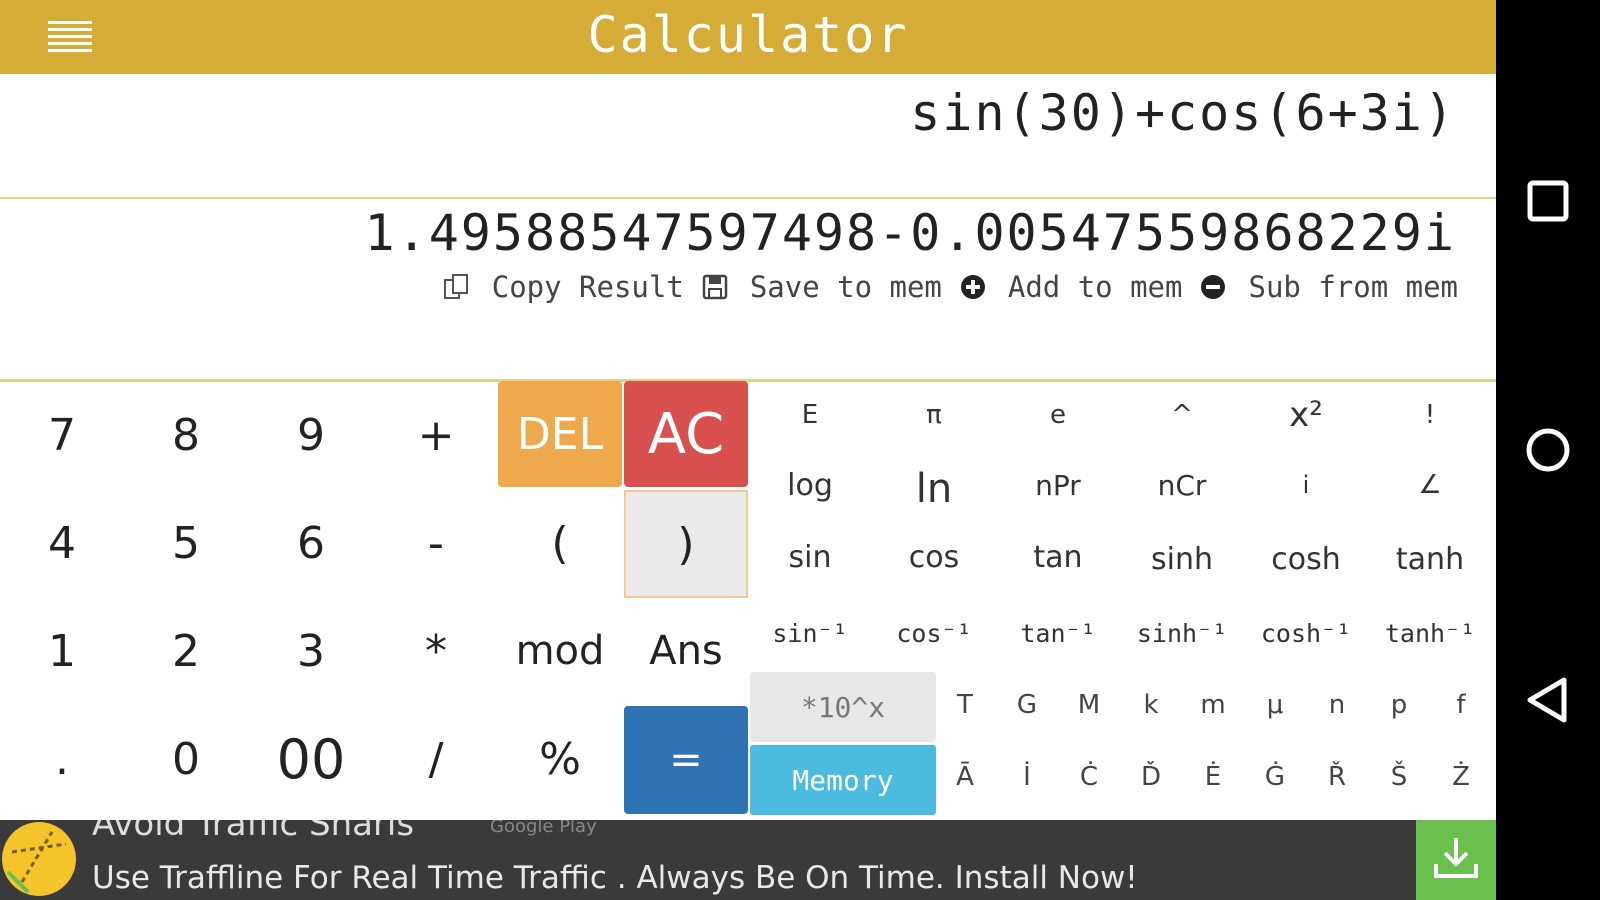  What do you see at coordinates (1182, 559) in the screenshot?
I see `sci-key-sinh: sinh` at bounding box center [1182, 559].